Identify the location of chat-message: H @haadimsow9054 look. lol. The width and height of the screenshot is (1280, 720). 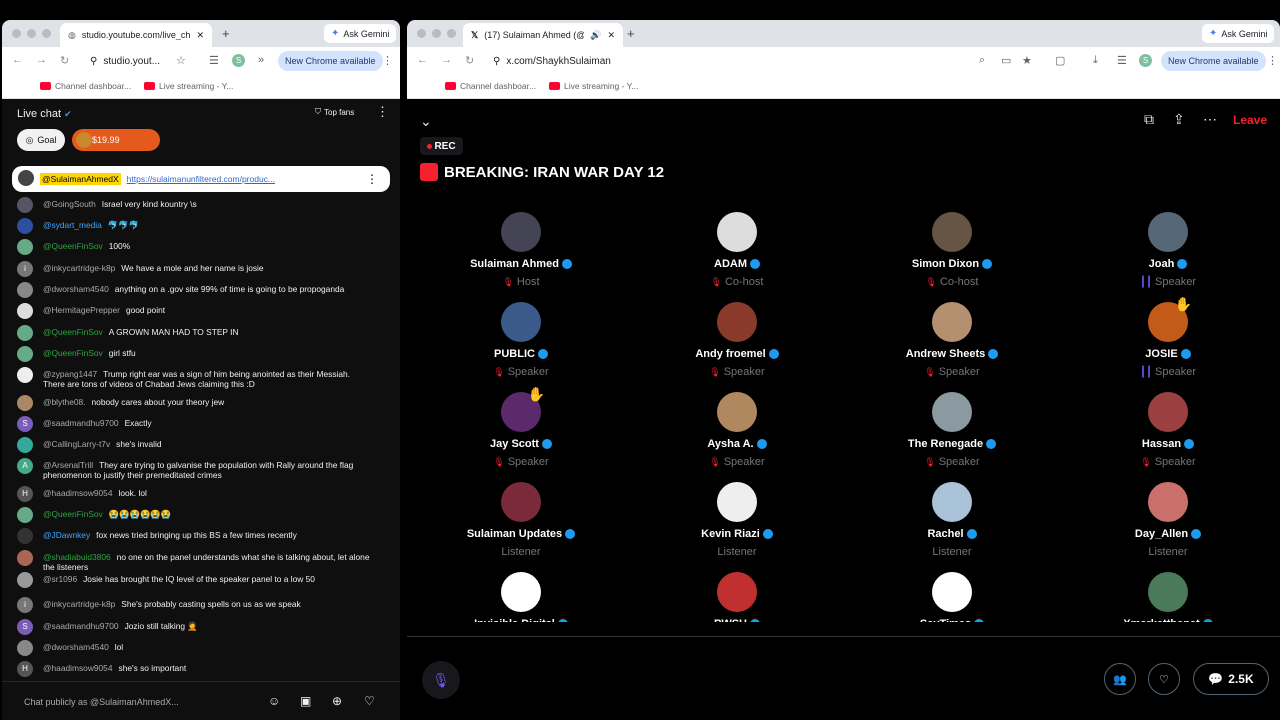
(187, 494).